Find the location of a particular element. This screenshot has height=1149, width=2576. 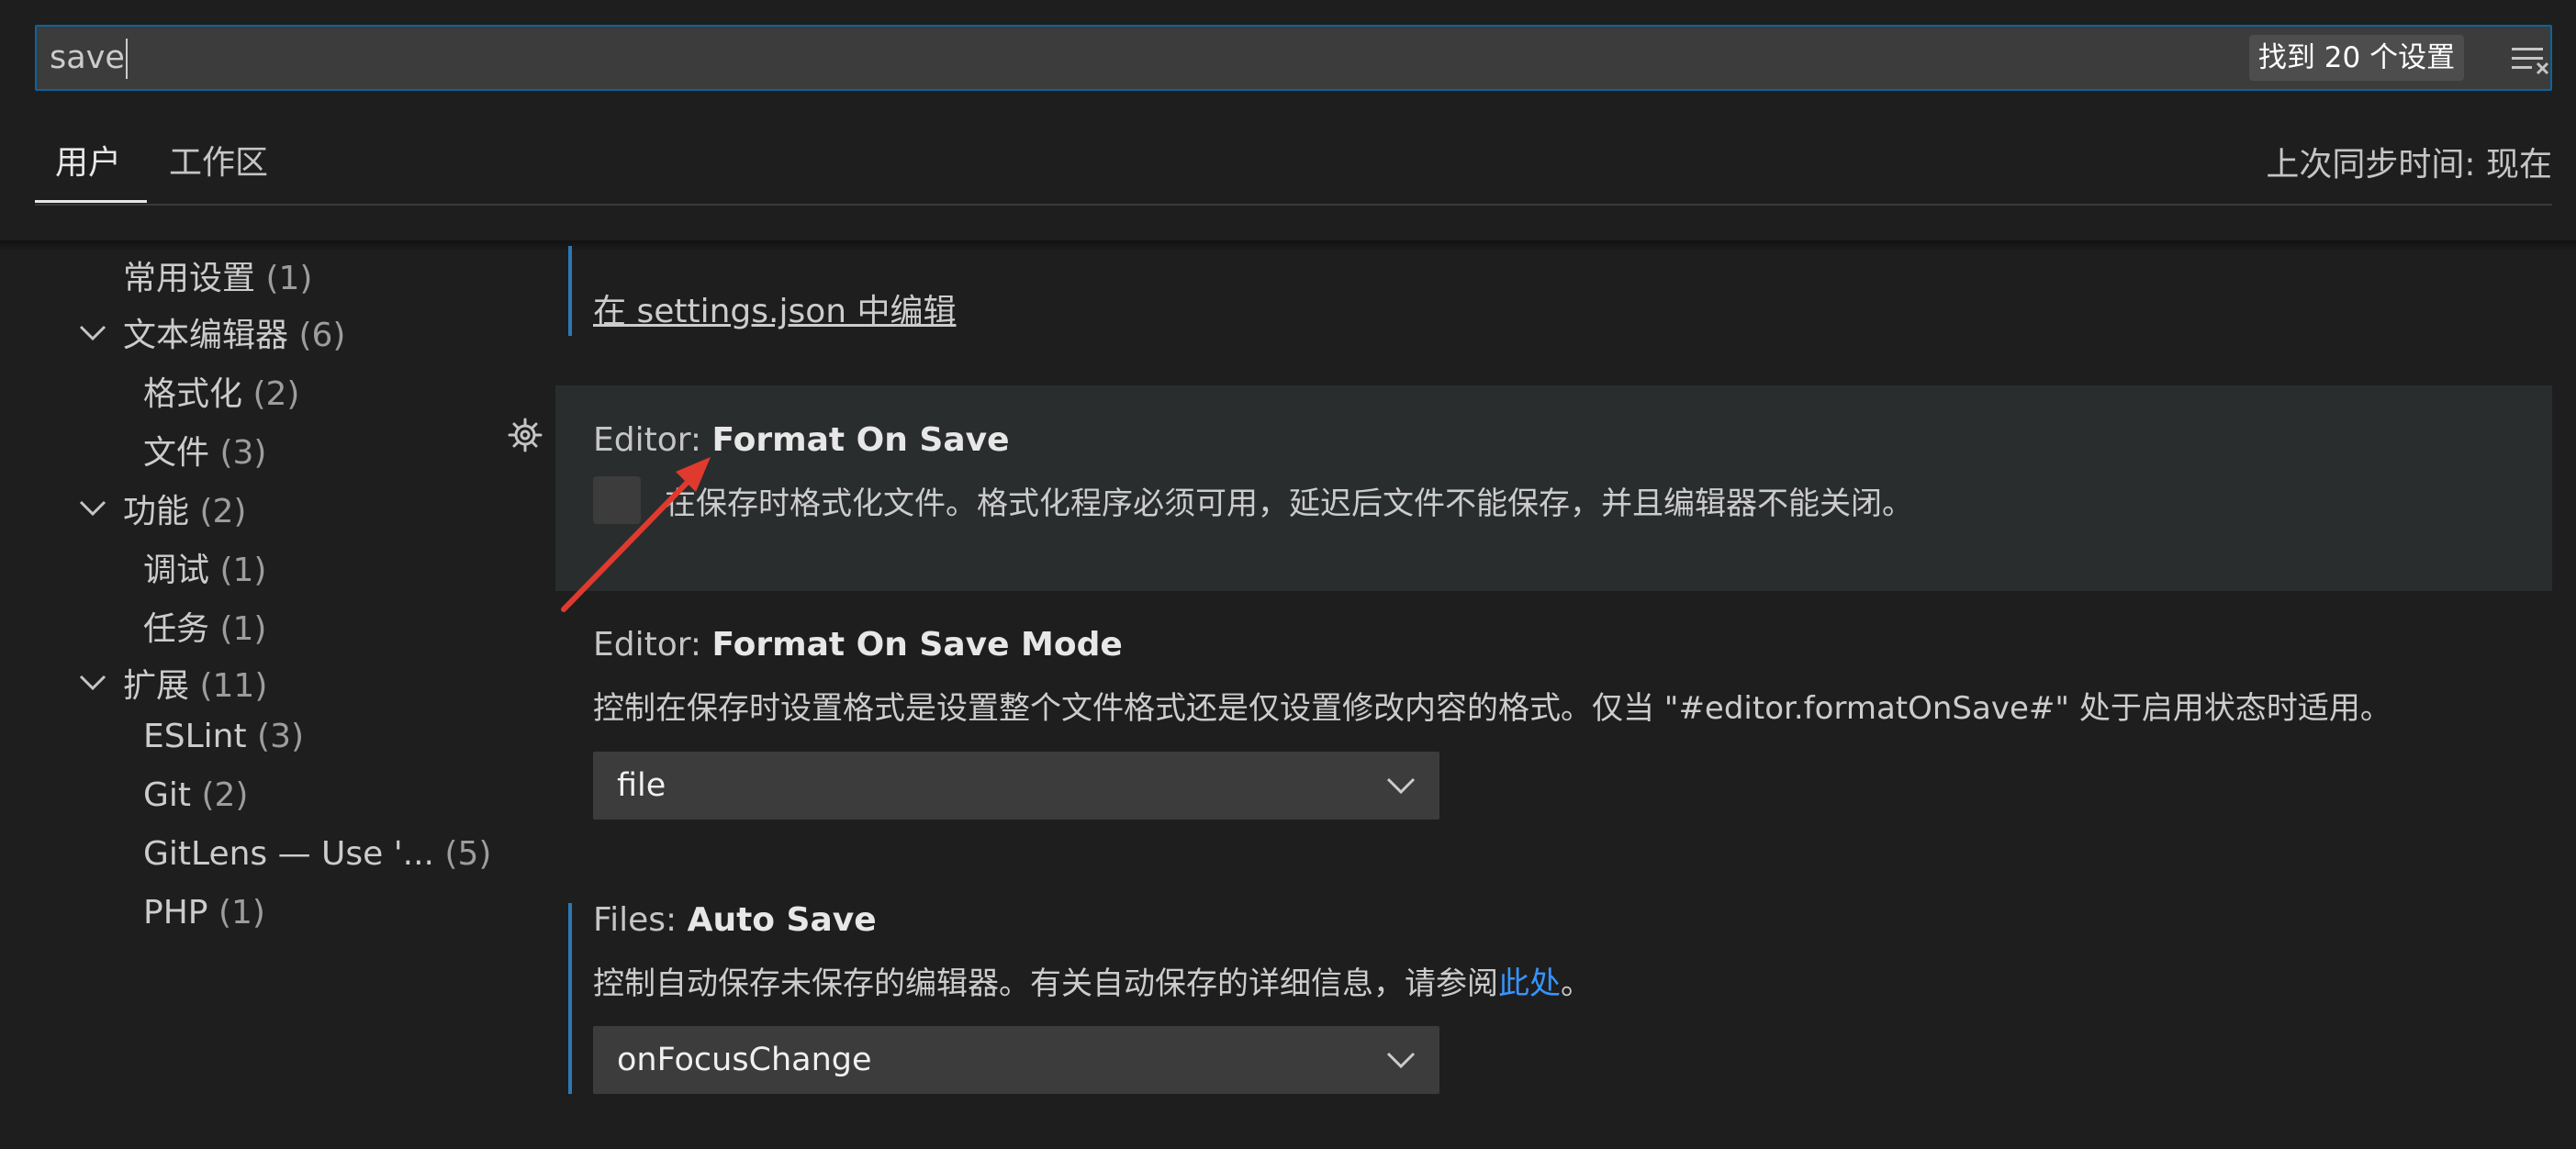

select-value: file is located at coordinates (641, 785).